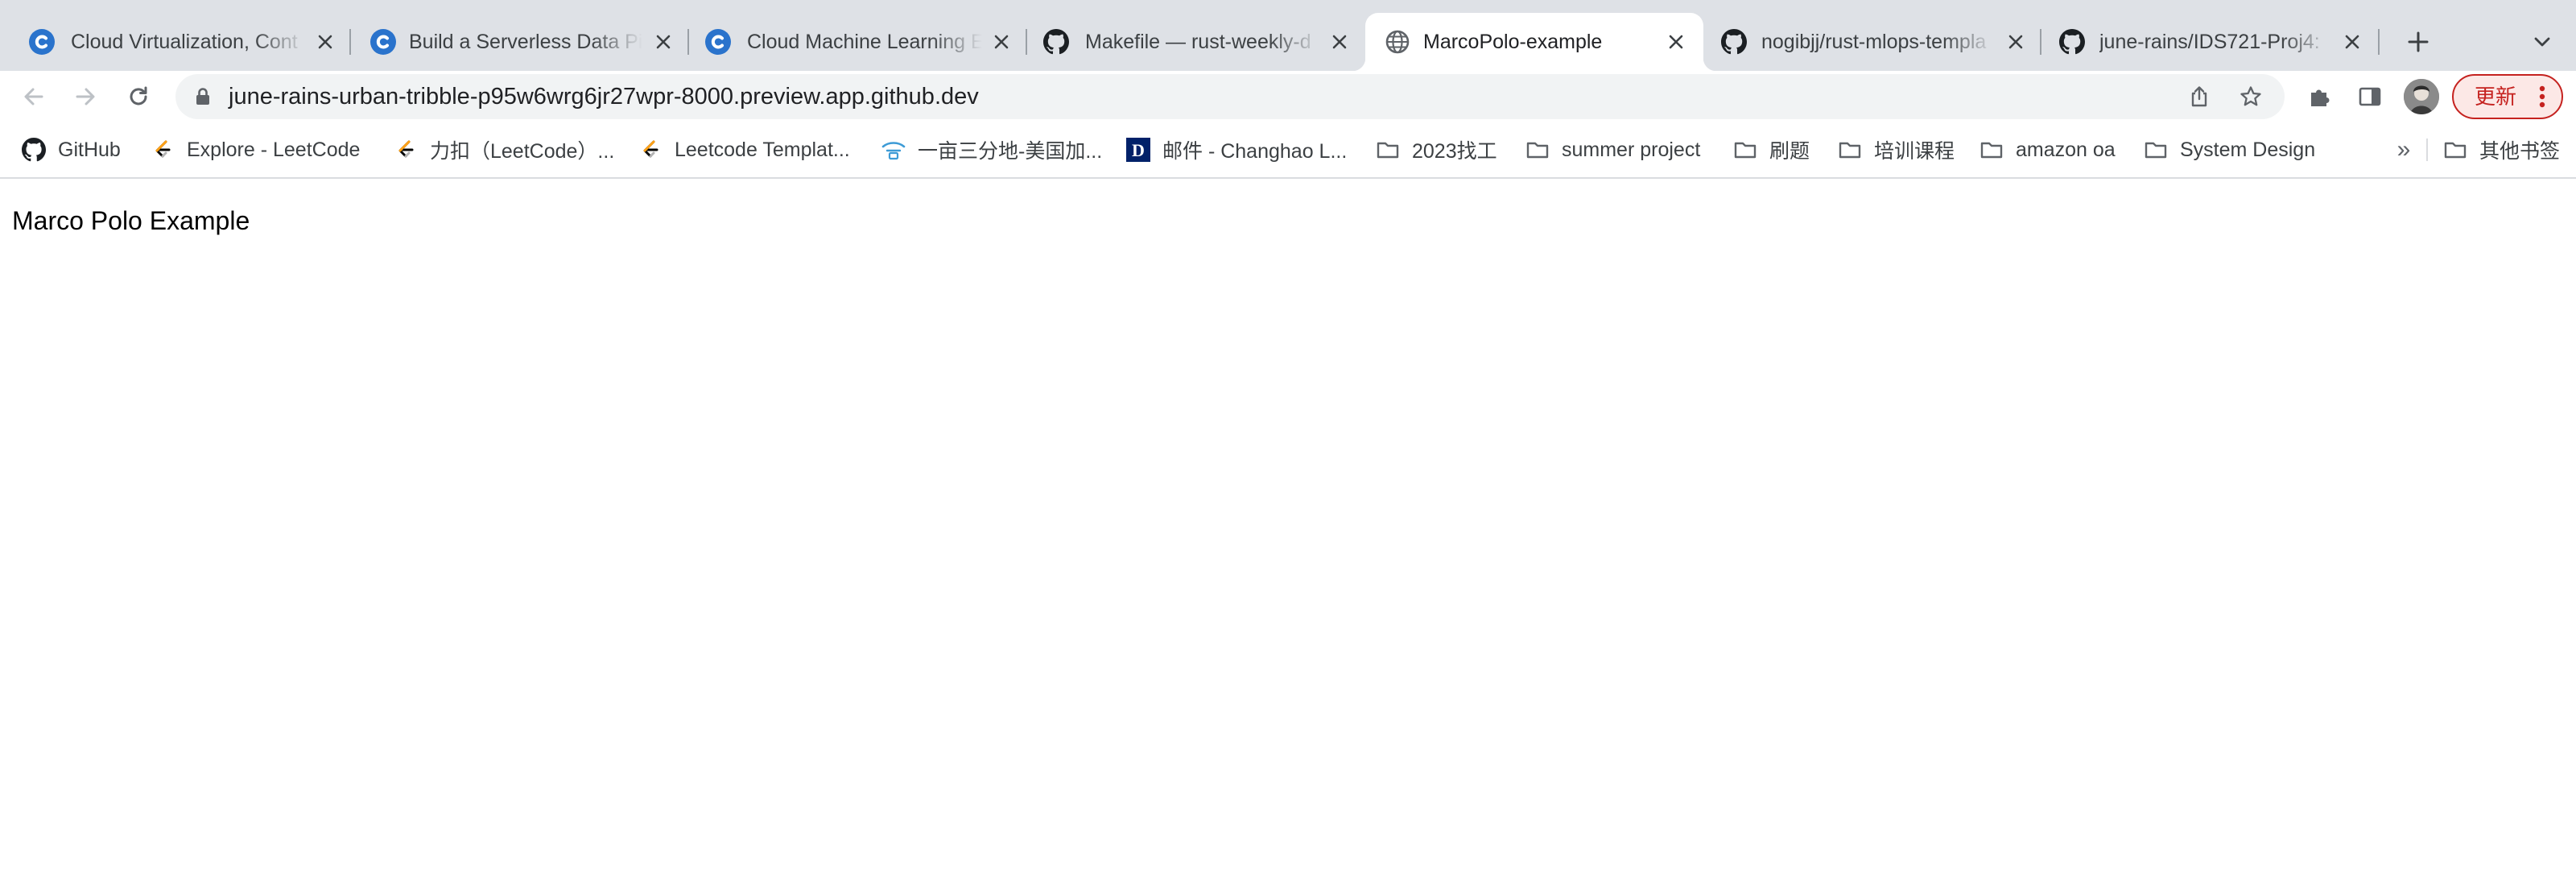  What do you see at coordinates (2496, 97) in the screenshot?
I see `update-label: 更新` at bounding box center [2496, 97].